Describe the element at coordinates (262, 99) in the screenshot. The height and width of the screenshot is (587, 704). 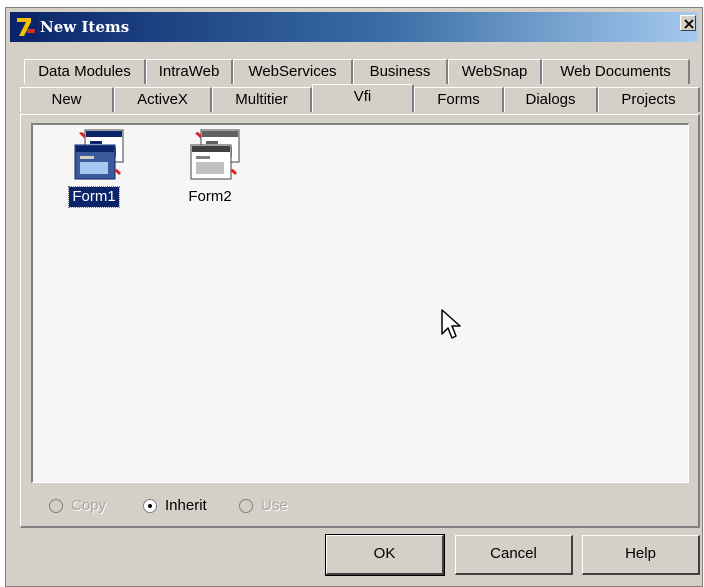
I see `tab-multitier: Multitier` at that location.